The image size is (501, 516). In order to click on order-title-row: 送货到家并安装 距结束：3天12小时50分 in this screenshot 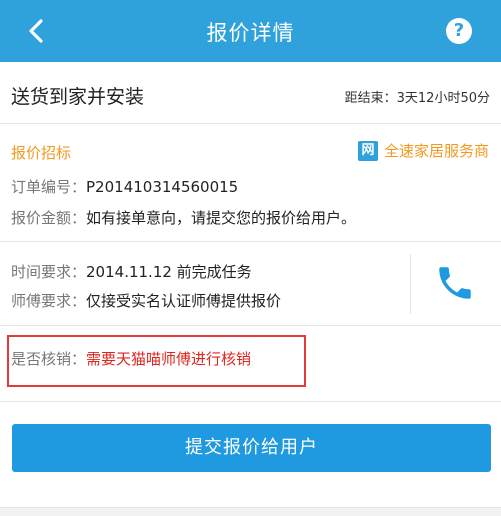, I will do `click(250, 93)`.